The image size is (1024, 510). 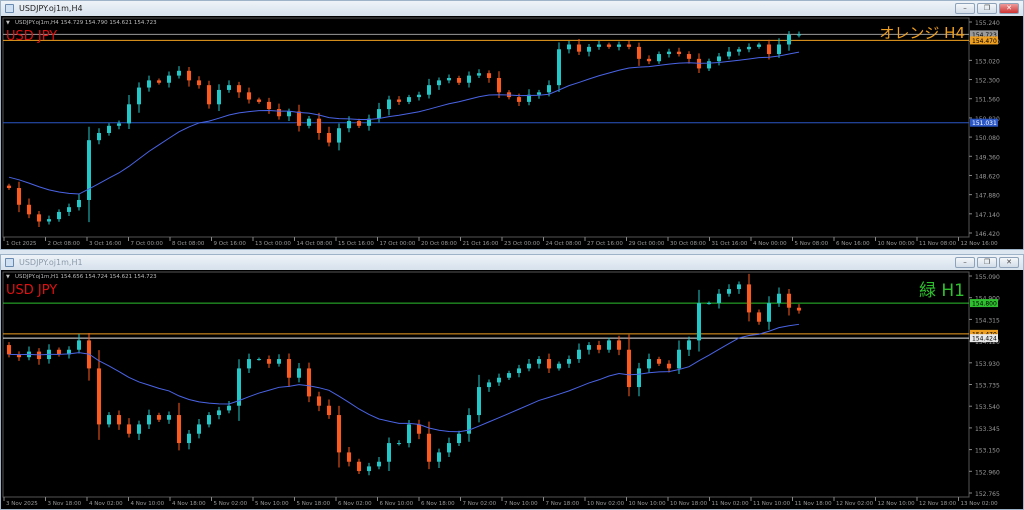 What do you see at coordinates (106, 504) in the screenshot?
I see `time-tick-label: 4 Nov 02:00` at bounding box center [106, 504].